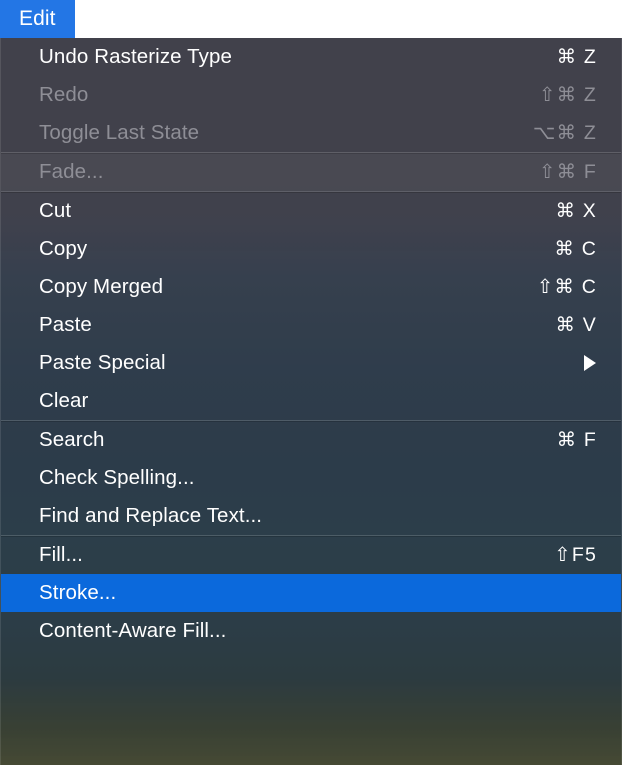 The height and width of the screenshot is (765, 622). What do you see at coordinates (311, 57) in the screenshot?
I see `menu-item-undo-rasterize-type: Undo Rasterize Type ⌘ Z` at bounding box center [311, 57].